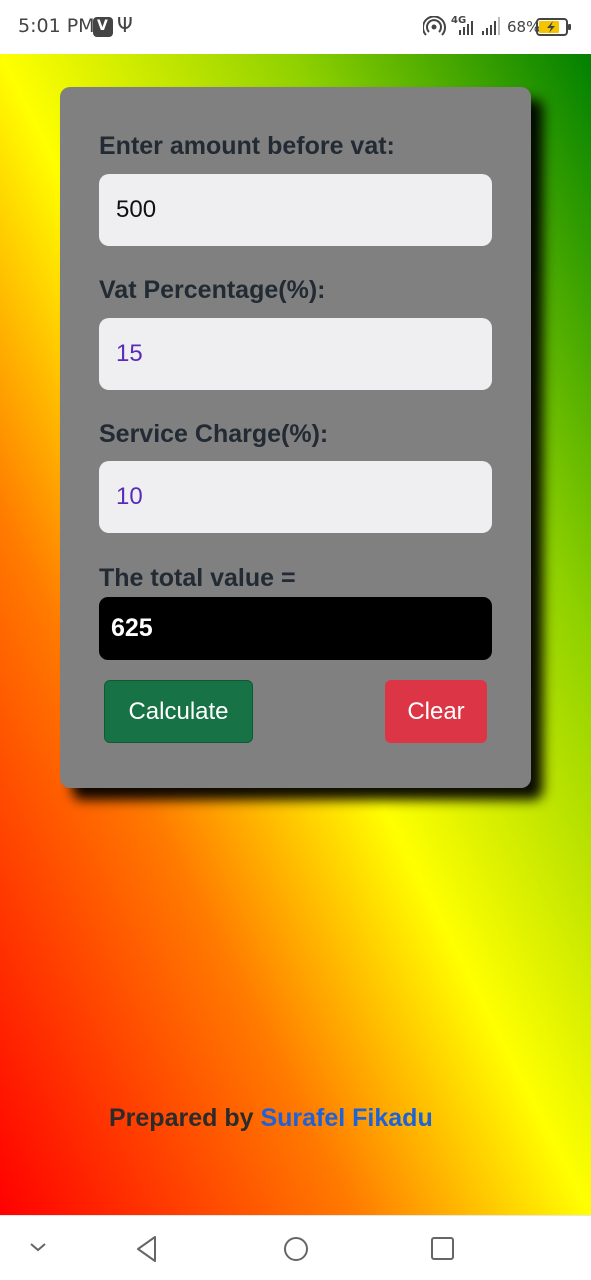  What do you see at coordinates (197, 578) in the screenshot?
I see `total-label: The total value =` at bounding box center [197, 578].